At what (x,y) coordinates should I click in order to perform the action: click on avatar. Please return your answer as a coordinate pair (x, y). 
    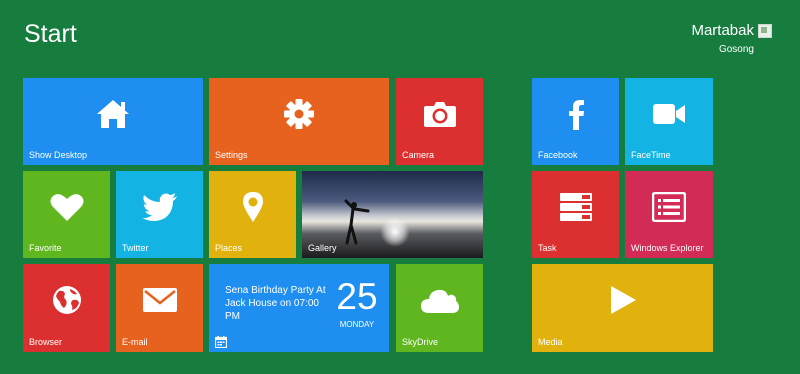
    Looking at the image, I should click on (765, 30).